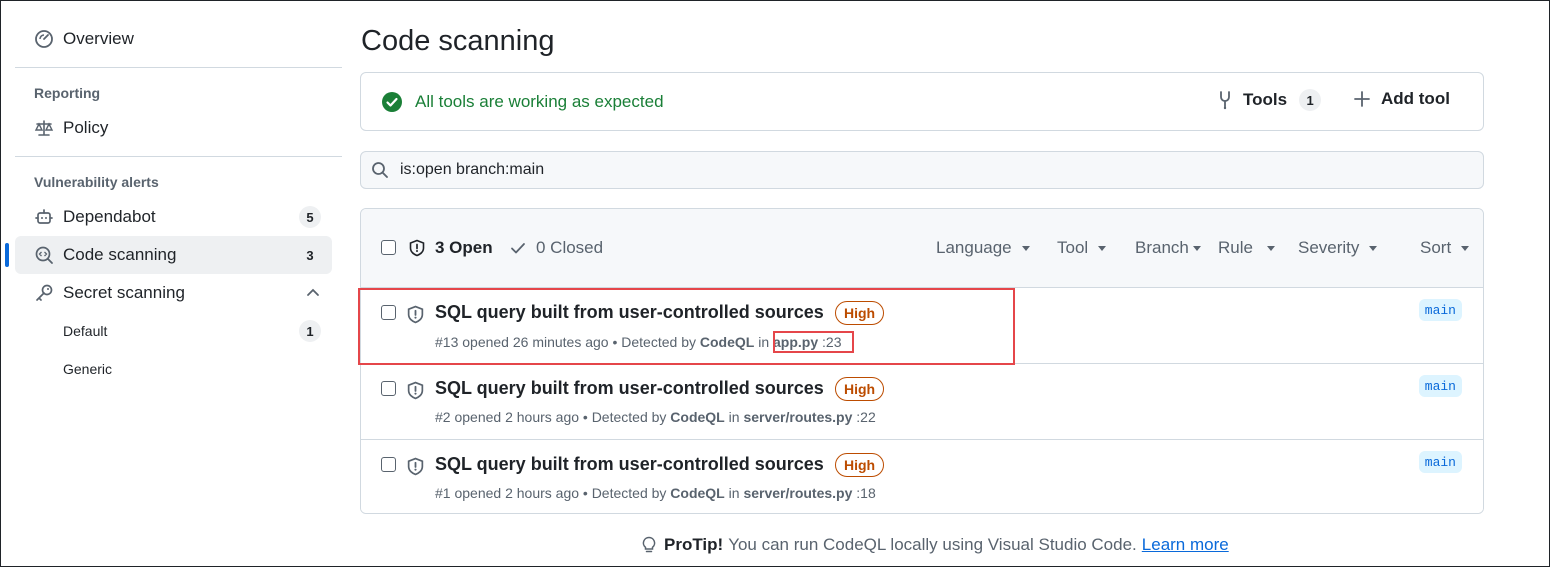 Image resolution: width=1550 pixels, height=567 pixels. I want to click on open-filter: 3 Open, so click(450, 248).